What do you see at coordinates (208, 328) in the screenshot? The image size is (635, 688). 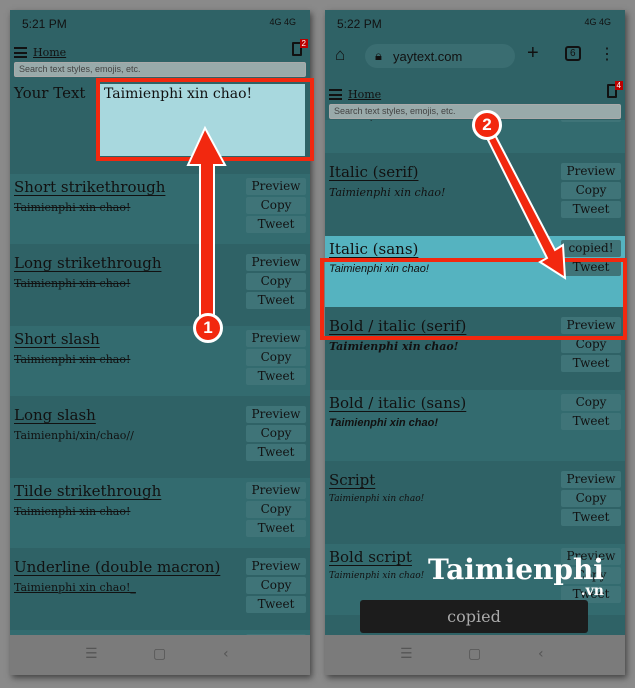 I see `step-1-marker: 1` at bounding box center [208, 328].